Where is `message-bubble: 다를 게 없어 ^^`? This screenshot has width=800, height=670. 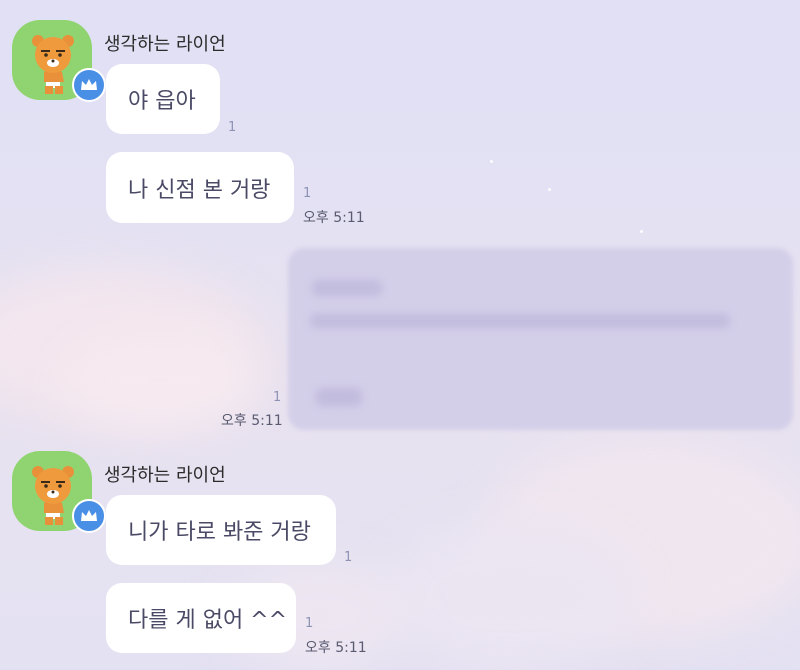 message-bubble: 다를 게 없어 ^^ is located at coordinates (201, 618).